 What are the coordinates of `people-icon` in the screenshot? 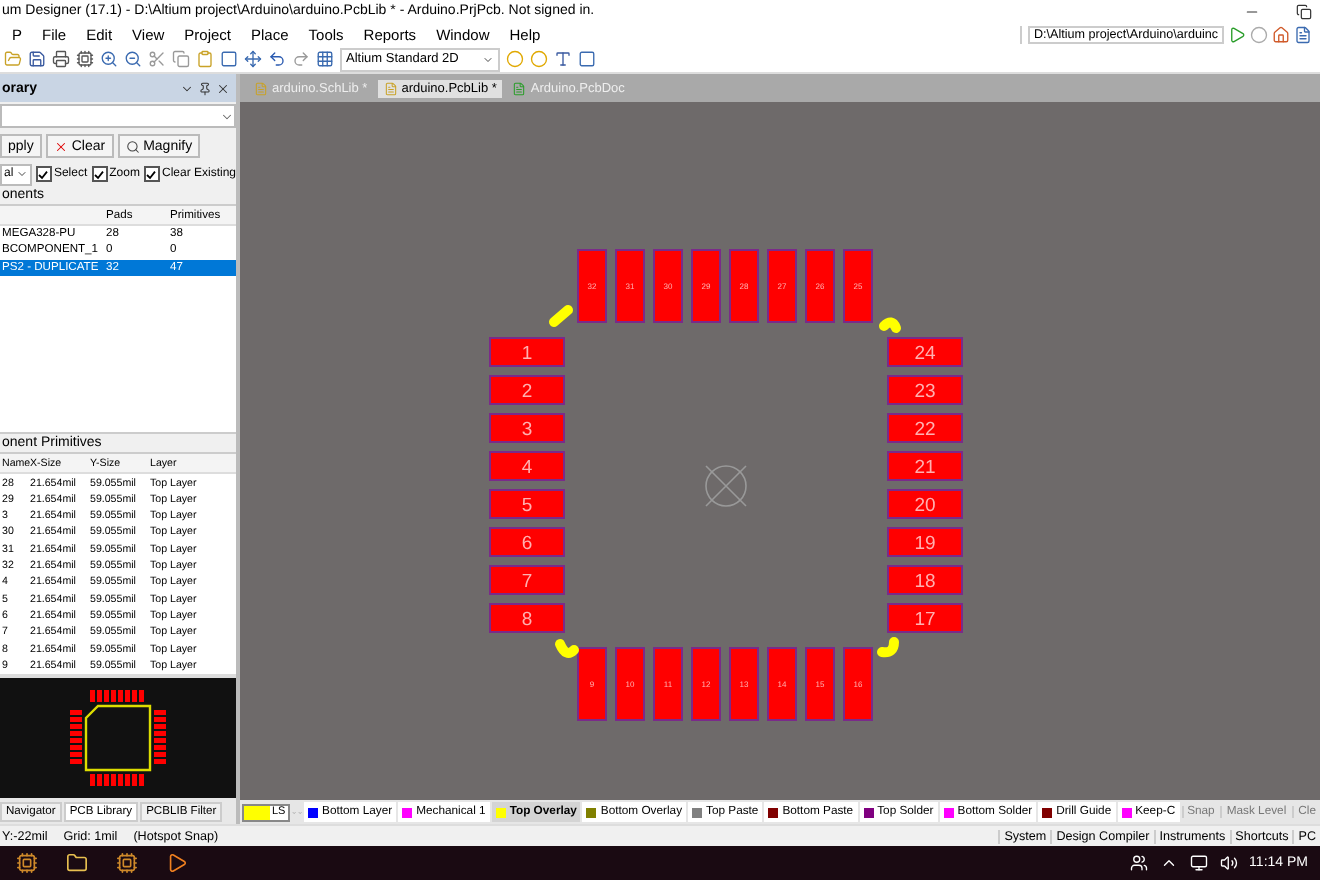 It's located at (1138, 863).